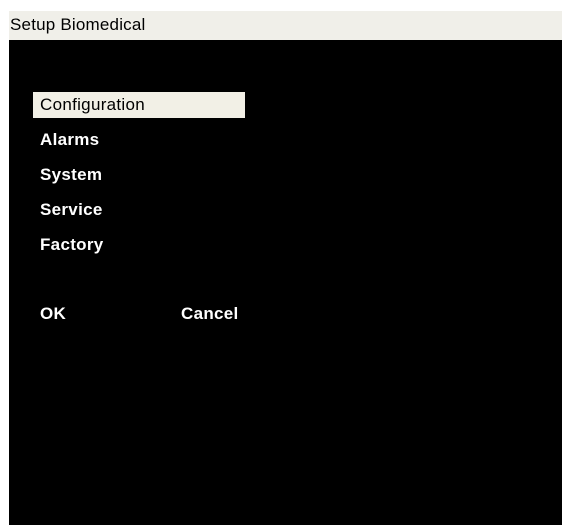  Describe the element at coordinates (70, 139) in the screenshot. I see `menu-item-label: Alarms` at that location.